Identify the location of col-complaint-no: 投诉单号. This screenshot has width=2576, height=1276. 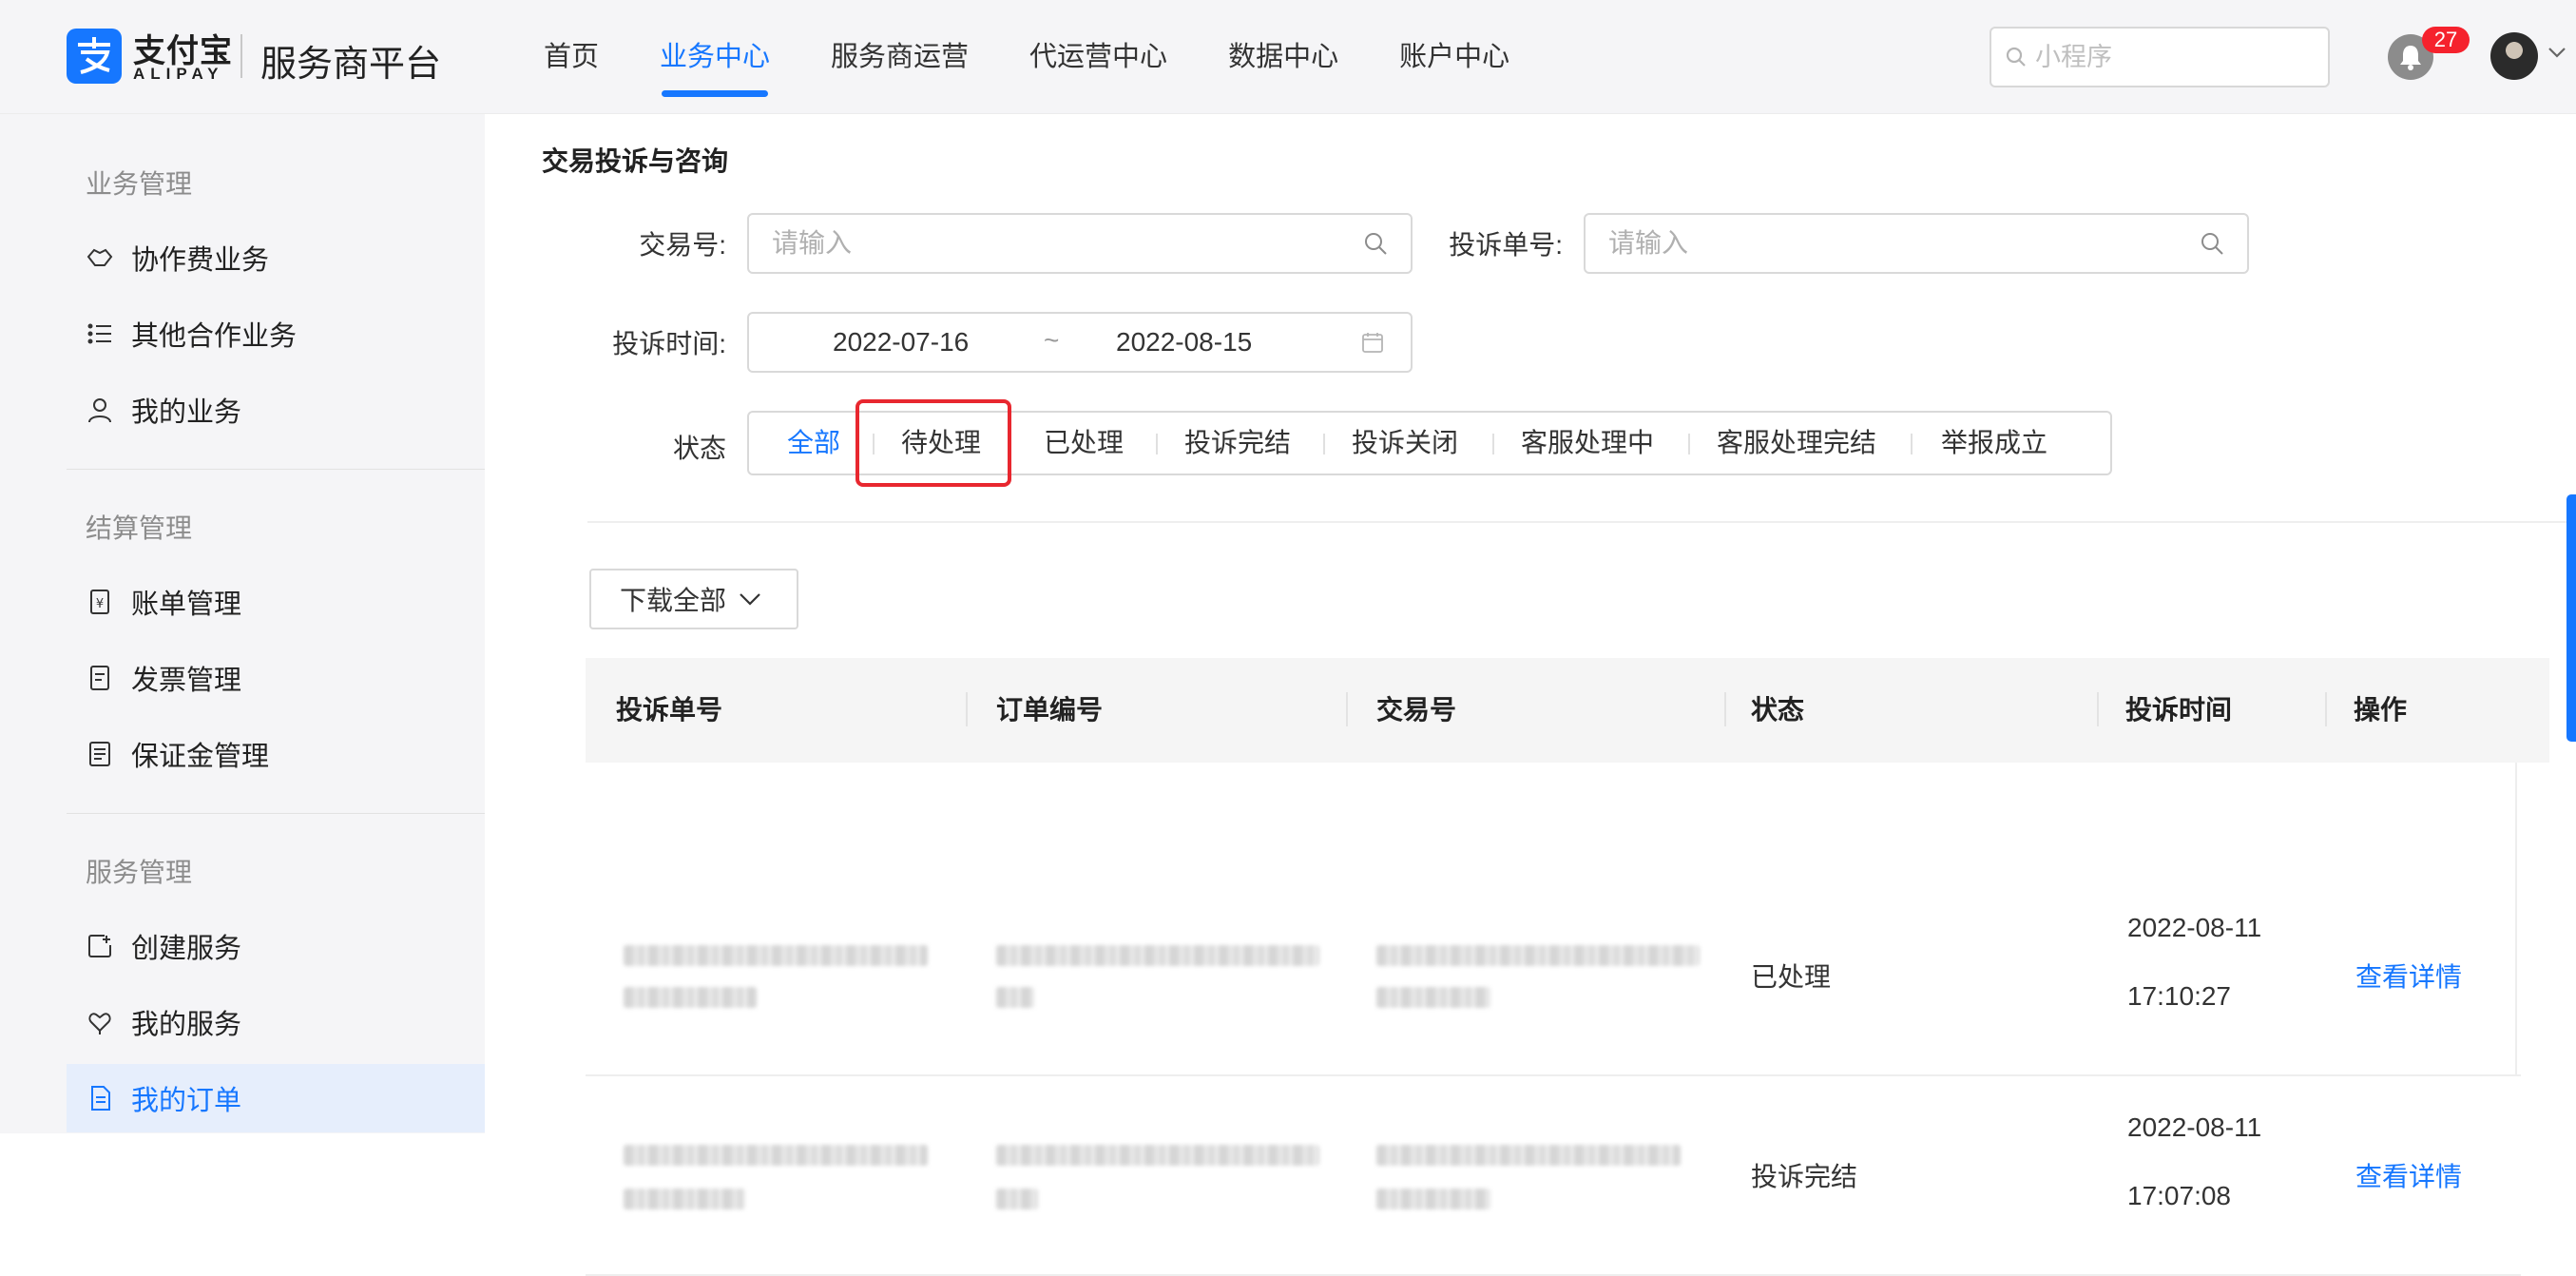
(669, 710).